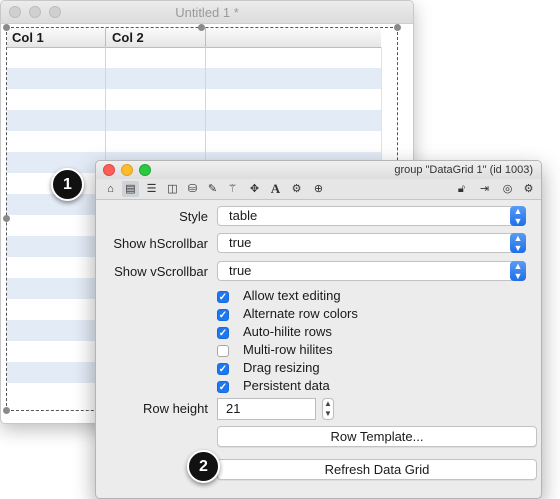 This screenshot has height=499, width=560. I want to click on home-icon: ⌂, so click(110, 189).